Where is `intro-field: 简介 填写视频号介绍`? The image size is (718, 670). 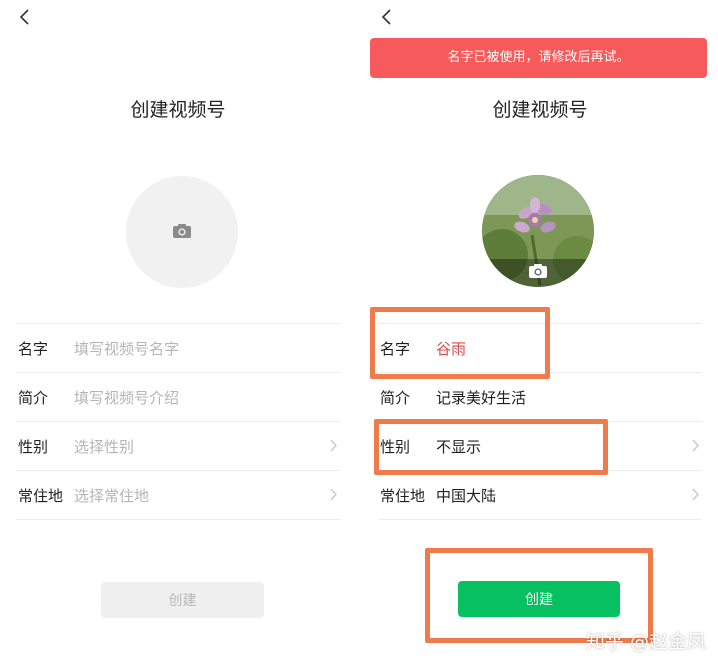
intro-field: 简介 填写视频号介绍 is located at coordinates (178, 397).